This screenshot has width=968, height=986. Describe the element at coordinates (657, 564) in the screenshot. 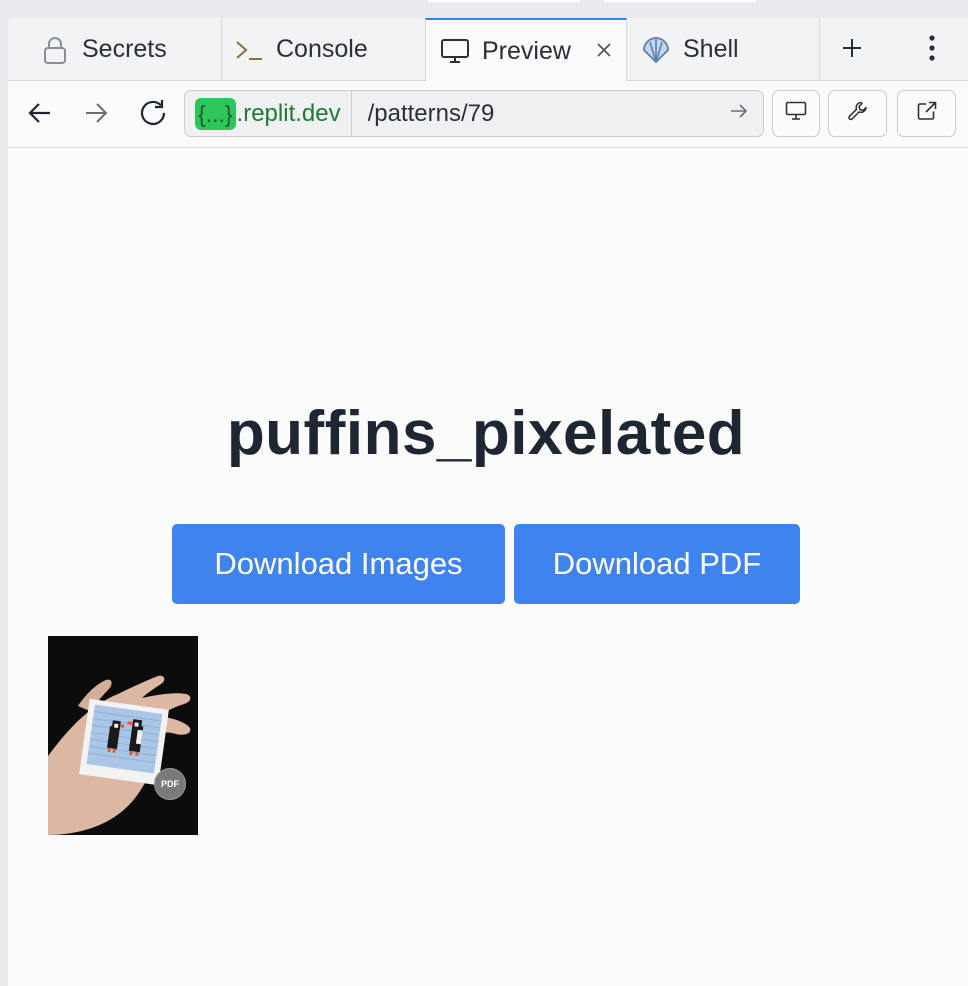

I see `download-pdf-button: Download PDF` at that location.